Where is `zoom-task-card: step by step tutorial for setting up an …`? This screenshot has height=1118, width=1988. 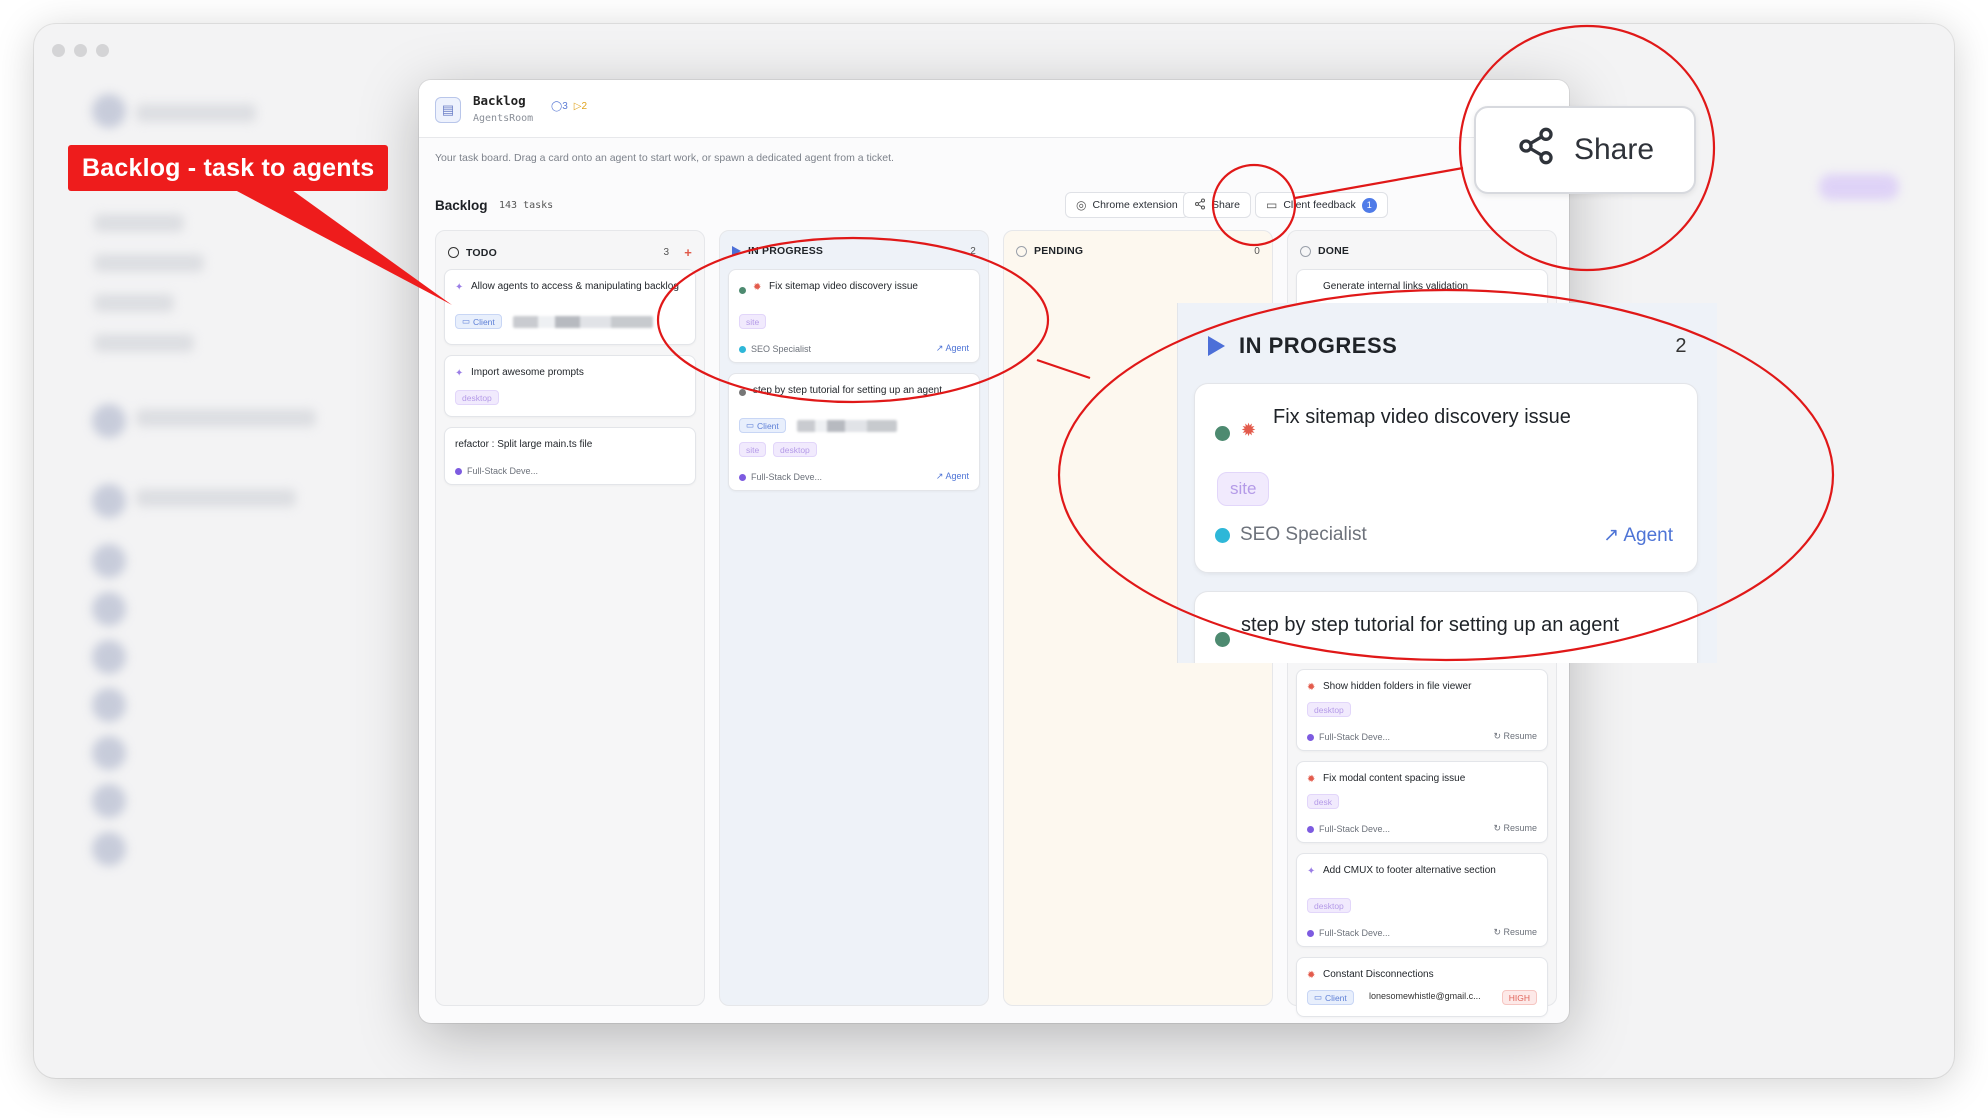
zoom-task-card: step by step tutorial for setting up an … is located at coordinates (1446, 627).